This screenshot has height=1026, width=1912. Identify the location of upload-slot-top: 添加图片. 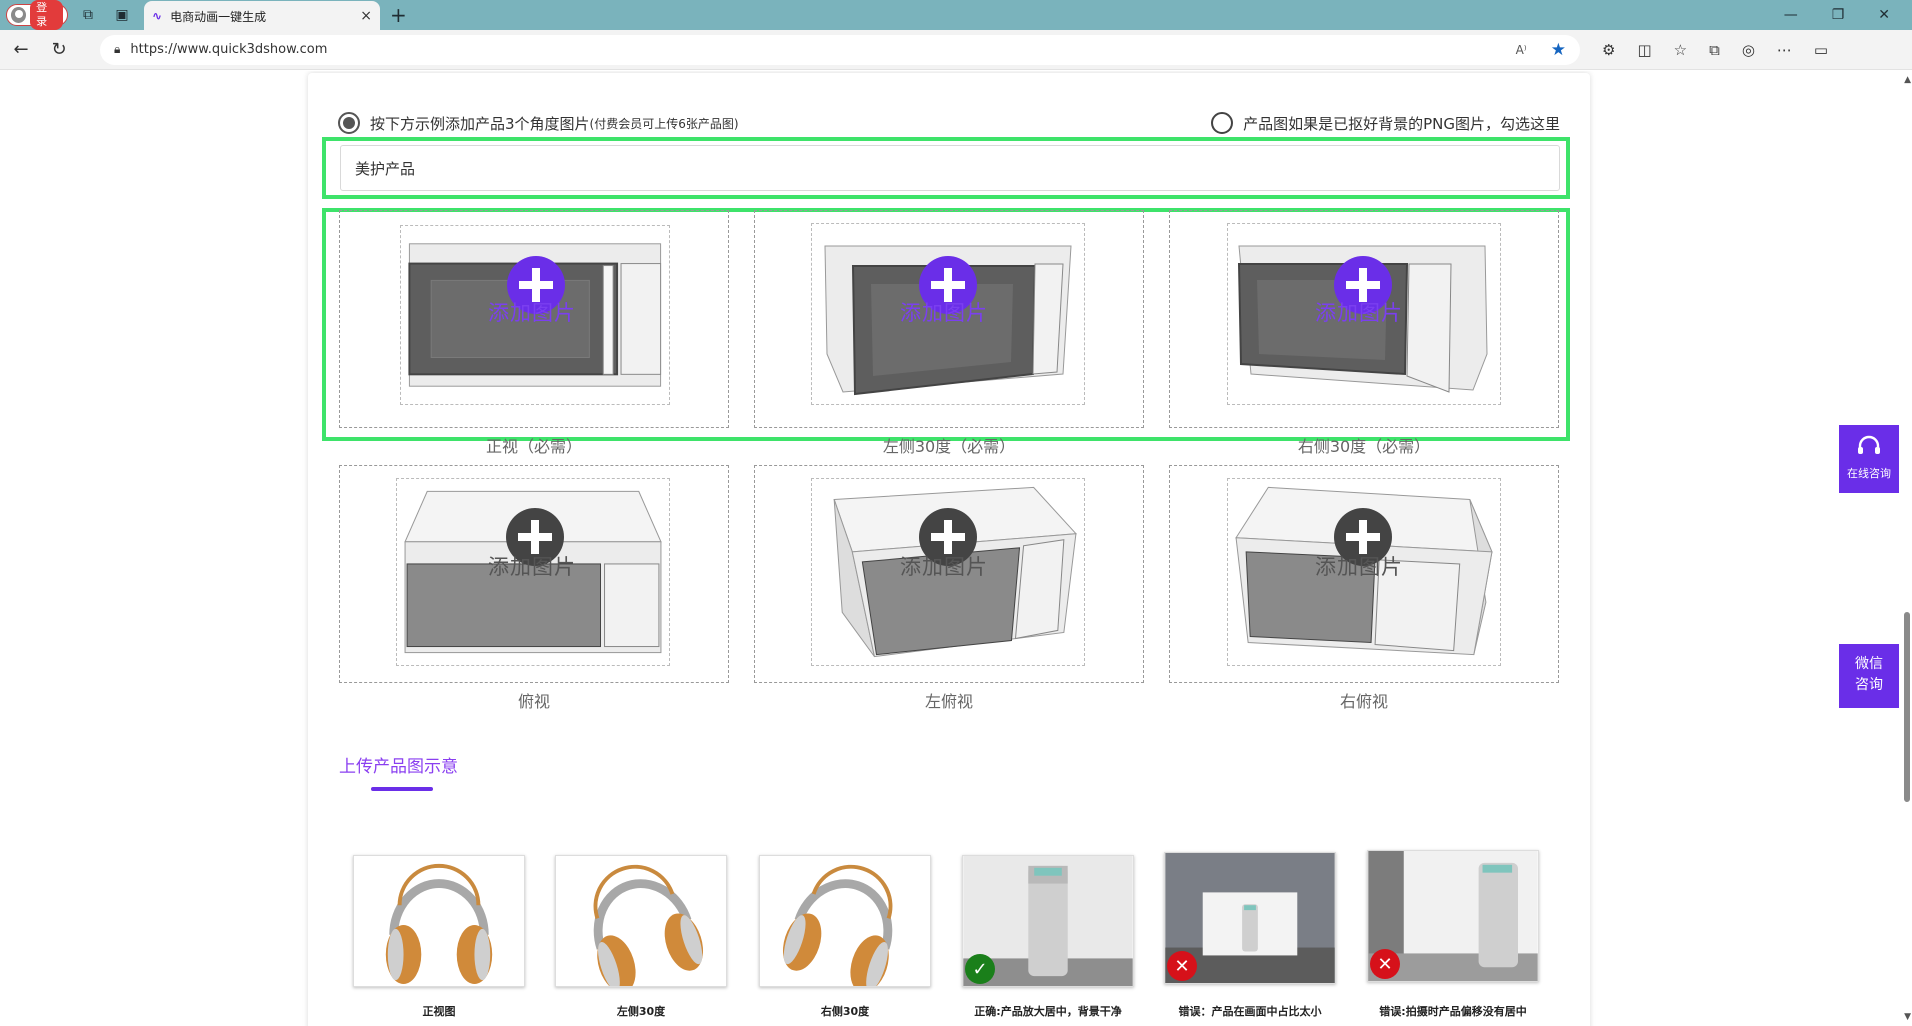
(534, 574).